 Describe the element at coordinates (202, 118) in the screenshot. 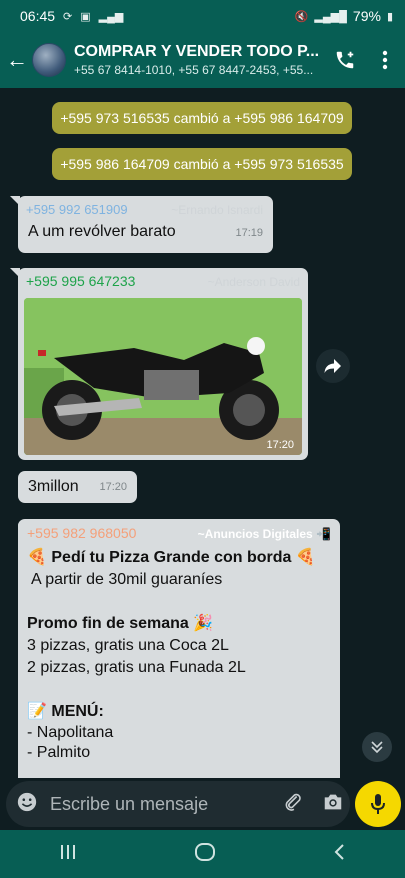

I see `system-message: +595 973 516535 cambió a +595 986 164709` at that location.